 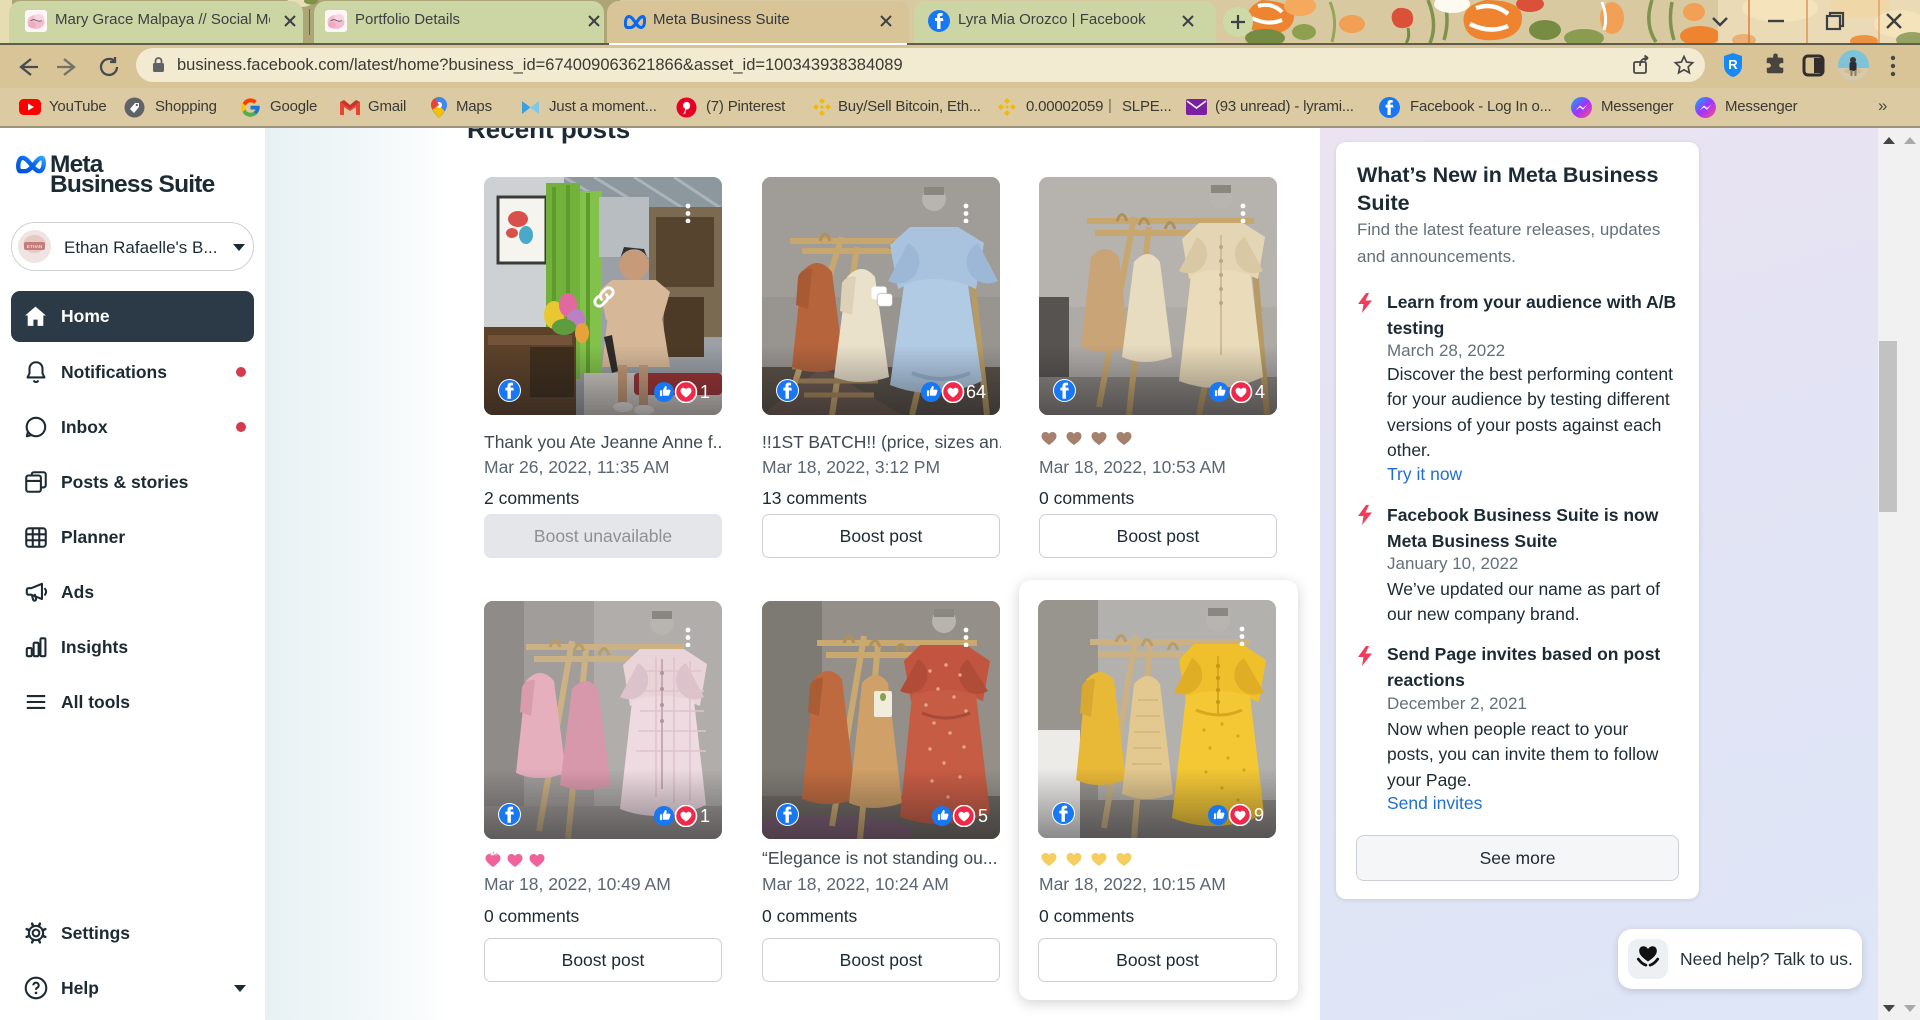 What do you see at coordinates (1733, 64) in the screenshot?
I see `svg-text: R` at bounding box center [1733, 64].